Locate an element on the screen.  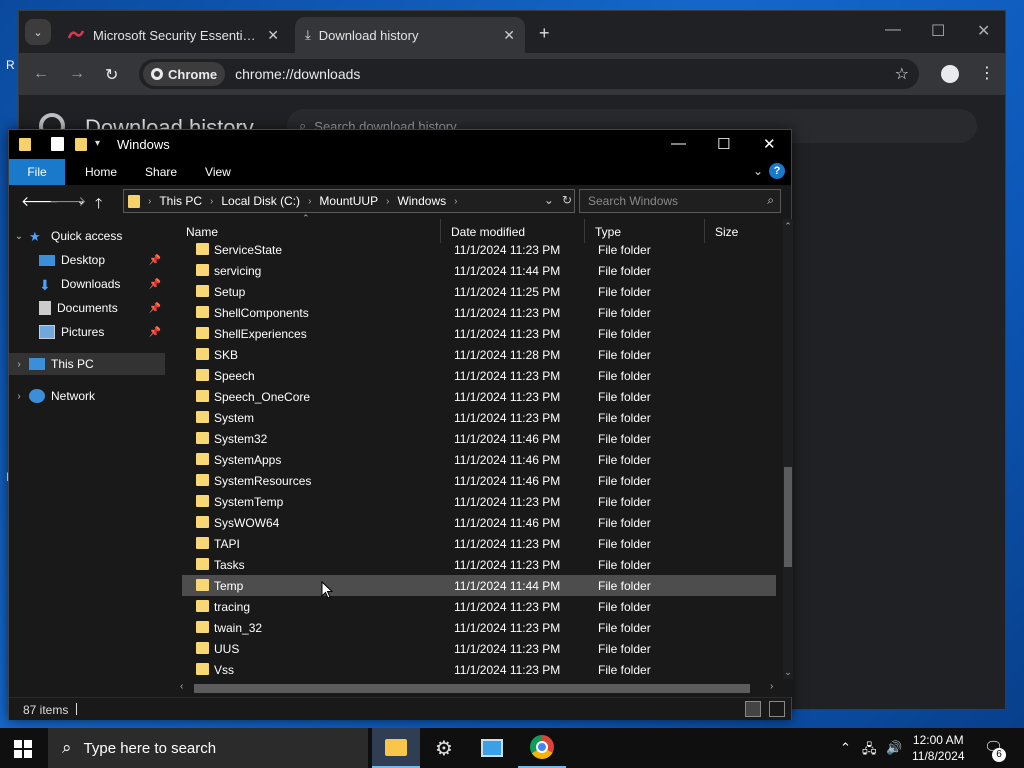
scroll-right-icon: › is located at coordinates (771, 686).